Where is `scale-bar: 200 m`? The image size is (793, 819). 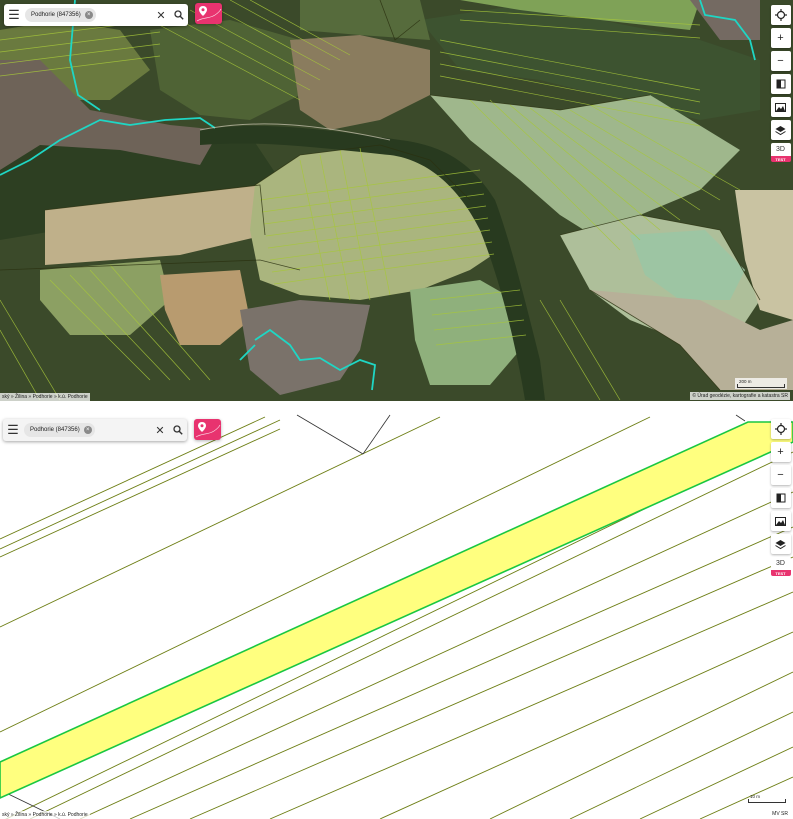
scale-bar: 200 m is located at coordinates (761, 383).